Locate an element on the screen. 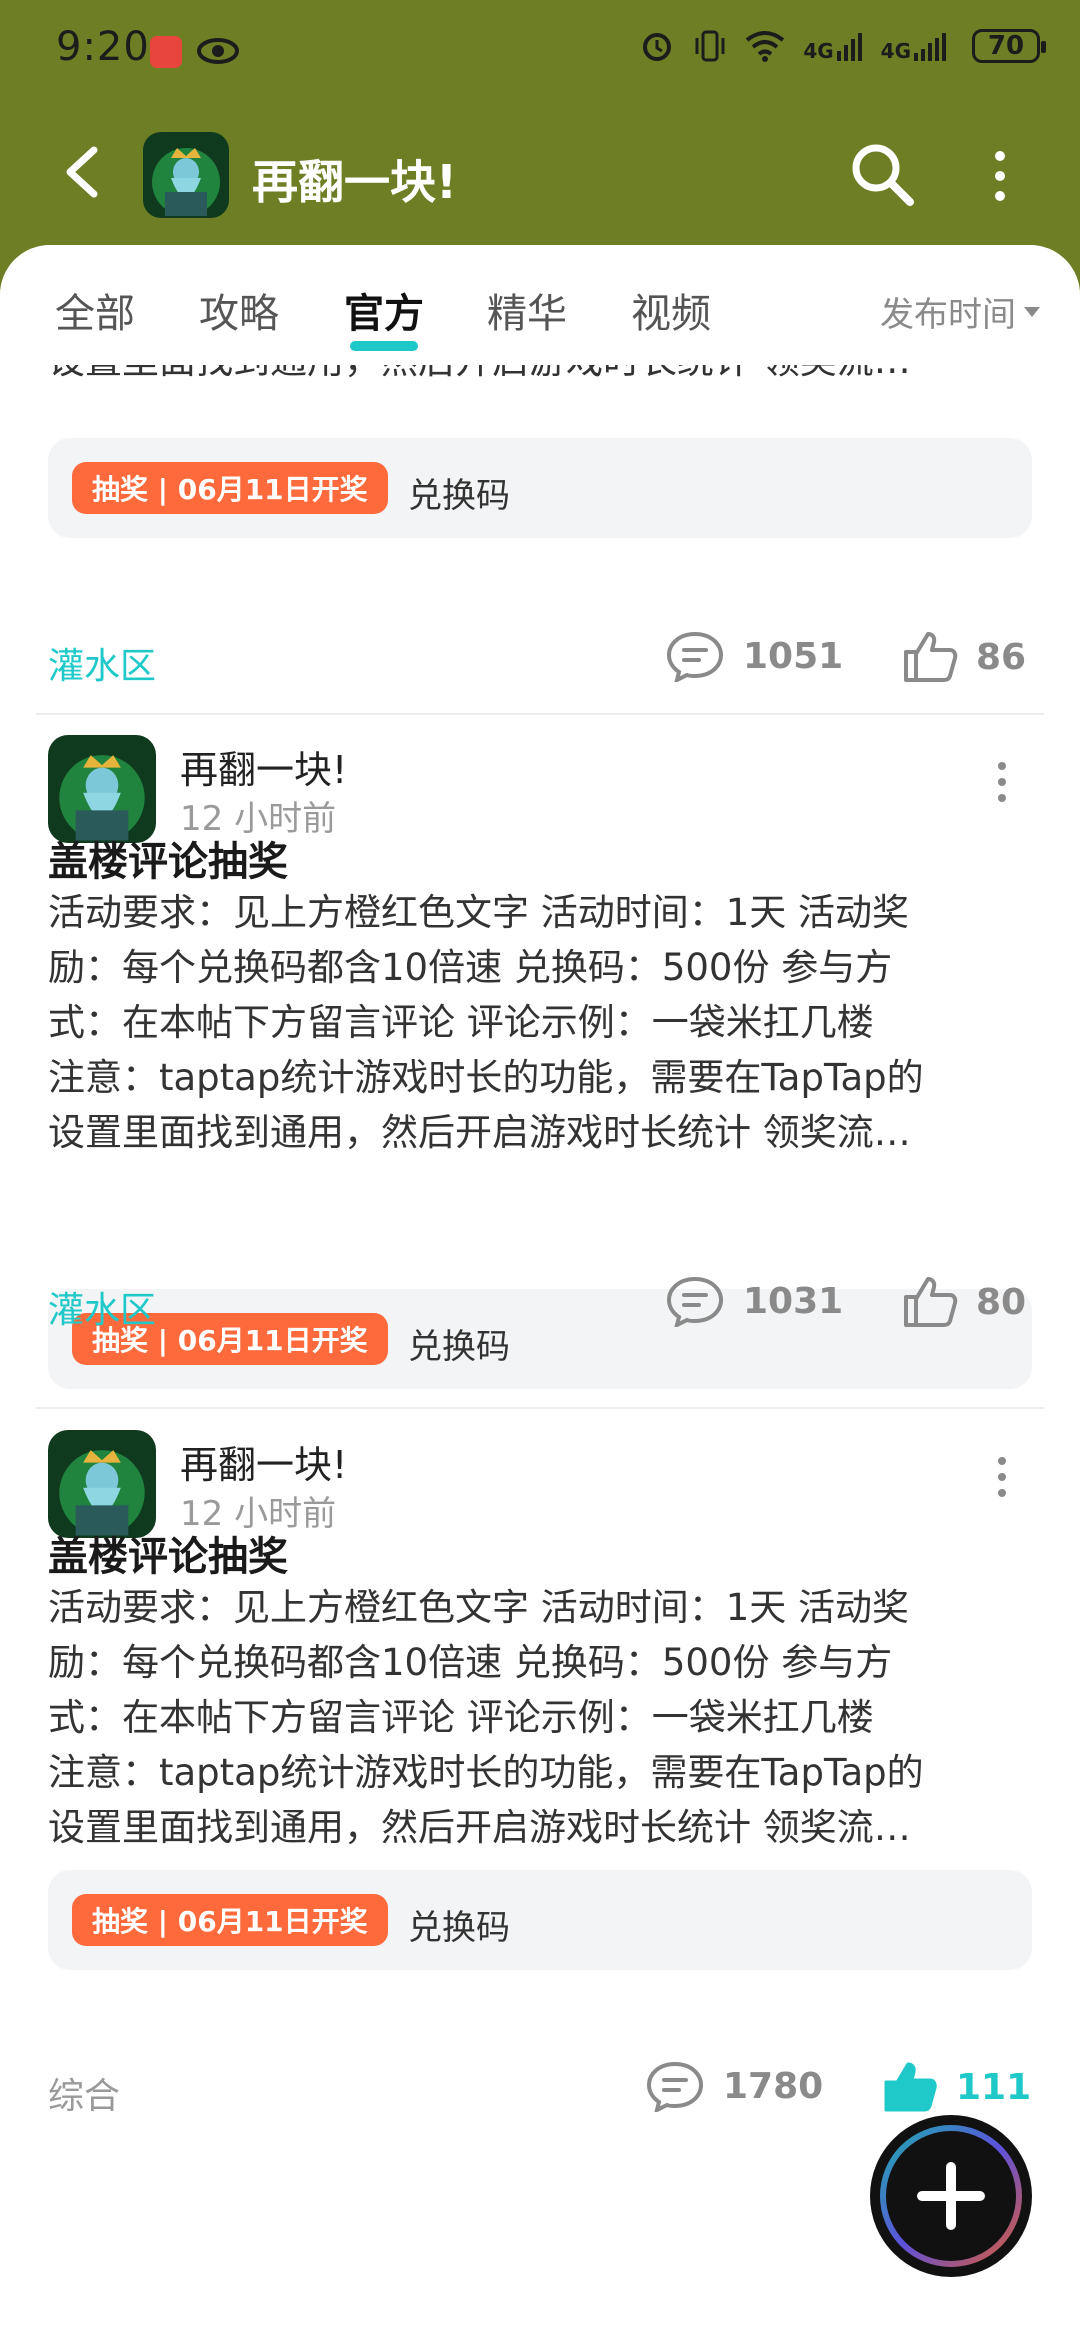  alarm-icon is located at coordinates (657, 47).